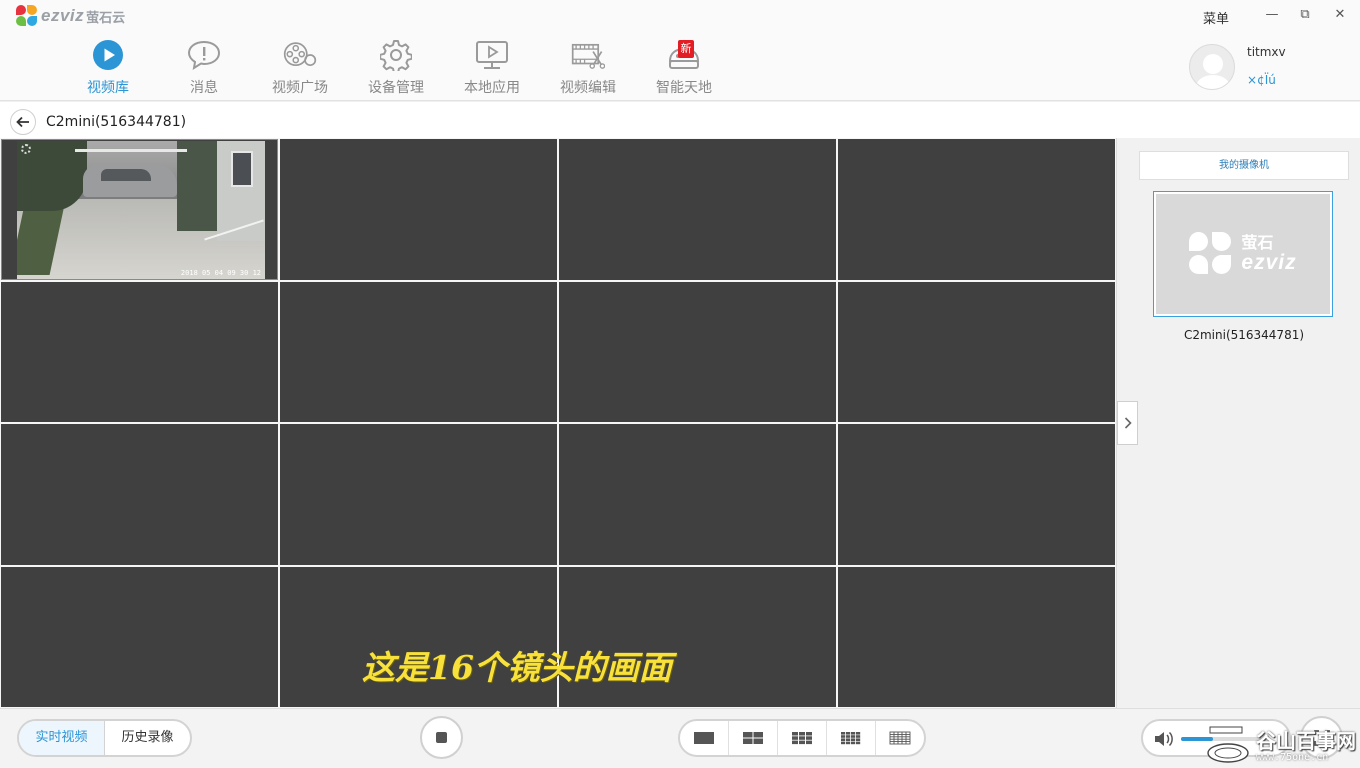 The height and width of the screenshot is (768, 1360). I want to click on layout-quad-icon, so click(753, 738).